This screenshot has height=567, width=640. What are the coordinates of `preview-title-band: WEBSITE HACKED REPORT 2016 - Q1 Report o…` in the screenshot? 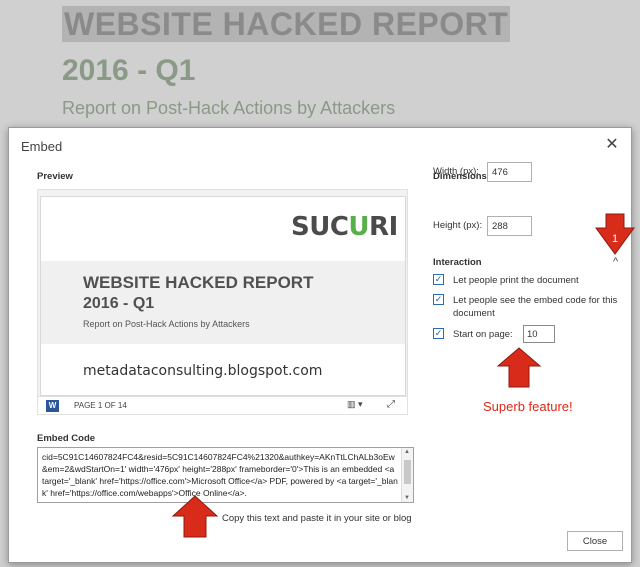 It's located at (223, 302).